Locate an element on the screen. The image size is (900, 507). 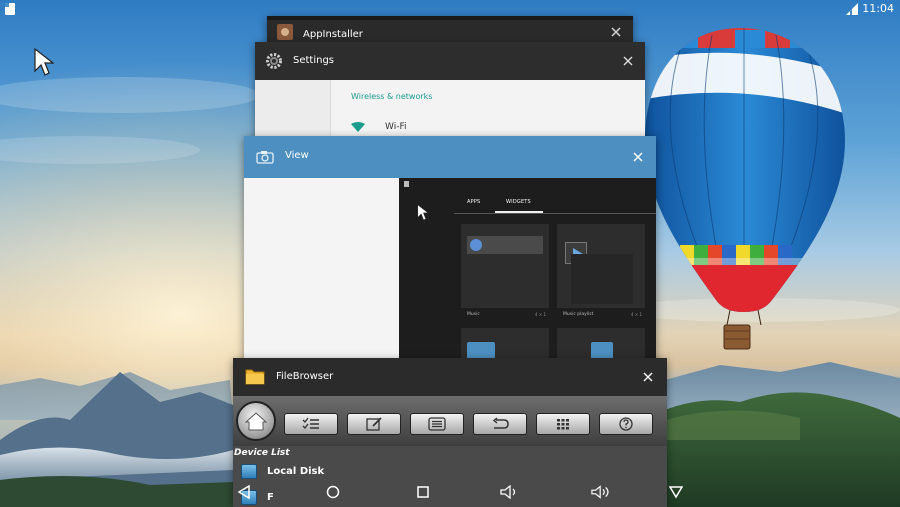
mini-tab-apps: APPS is located at coordinates (474, 202).